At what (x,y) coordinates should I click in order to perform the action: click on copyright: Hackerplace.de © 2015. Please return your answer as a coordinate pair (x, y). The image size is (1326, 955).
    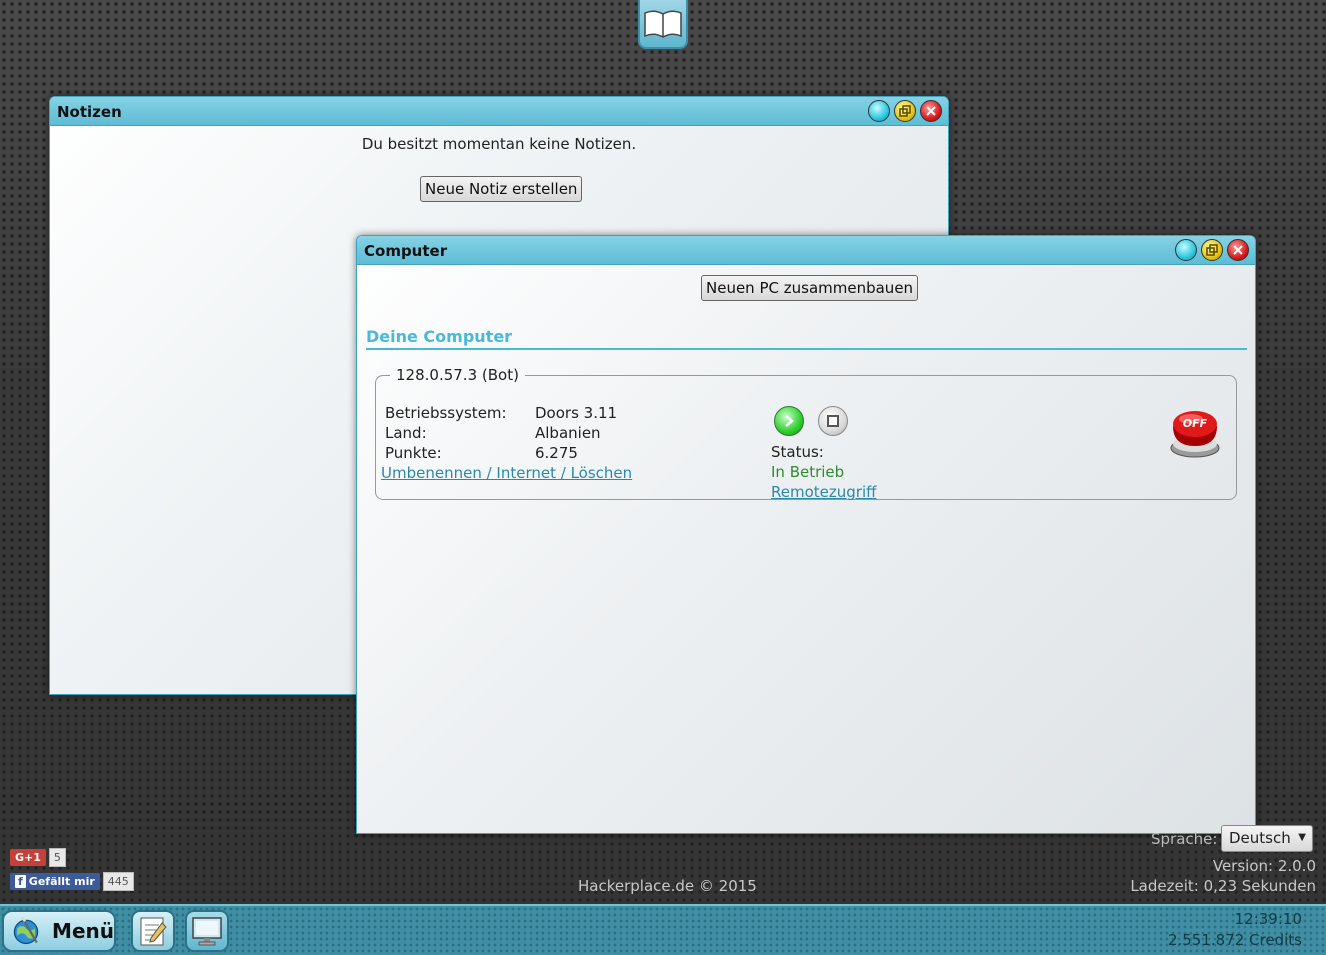
    Looking at the image, I should click on (667, 886).